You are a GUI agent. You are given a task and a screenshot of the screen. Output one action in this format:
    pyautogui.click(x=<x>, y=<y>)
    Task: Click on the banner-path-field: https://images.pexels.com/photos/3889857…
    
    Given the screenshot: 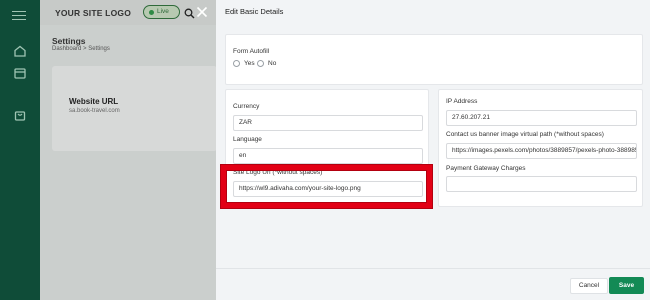 What is the action you would take?
    pyautogui.click(x=541, y=151)
    